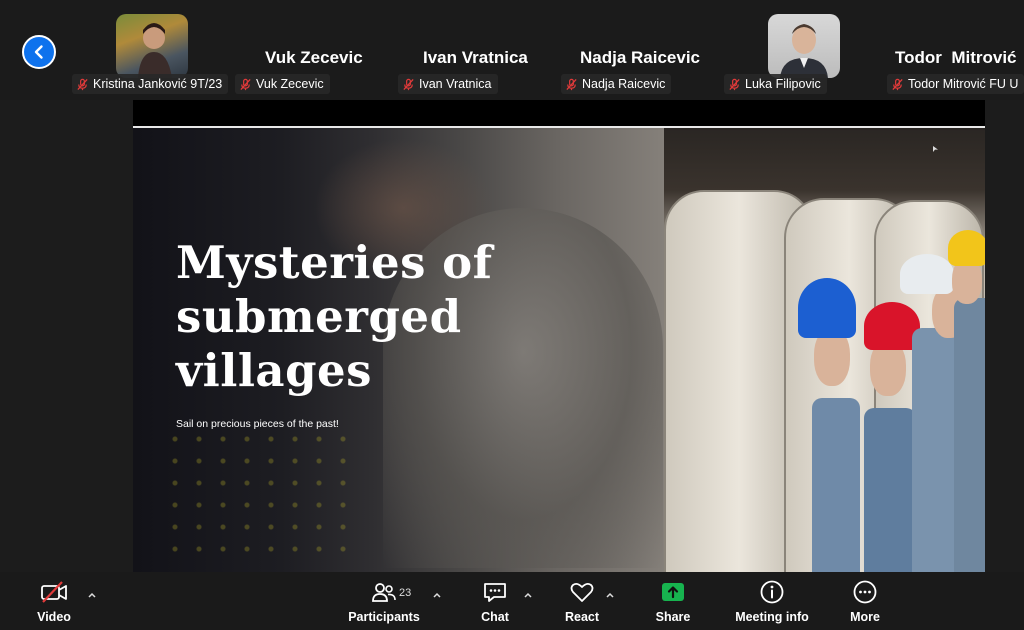 The width and height of the screenshot is (1024, 630). I want to click on participant-tile: Vuk Zecevic Vuk Zecevic, so click(315, 53).